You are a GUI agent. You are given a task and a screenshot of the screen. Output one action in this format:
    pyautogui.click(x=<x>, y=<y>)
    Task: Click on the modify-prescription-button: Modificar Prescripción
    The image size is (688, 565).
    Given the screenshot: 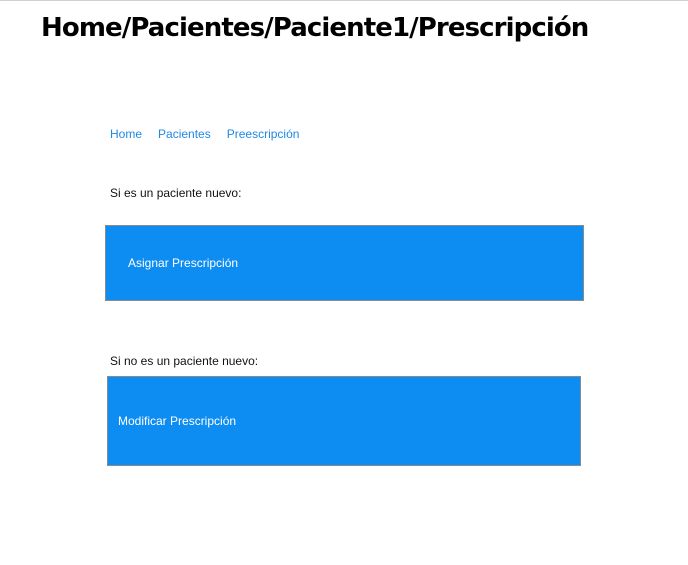 What is the action you would take?
    pyautogui.click(x=344, y=421)
    